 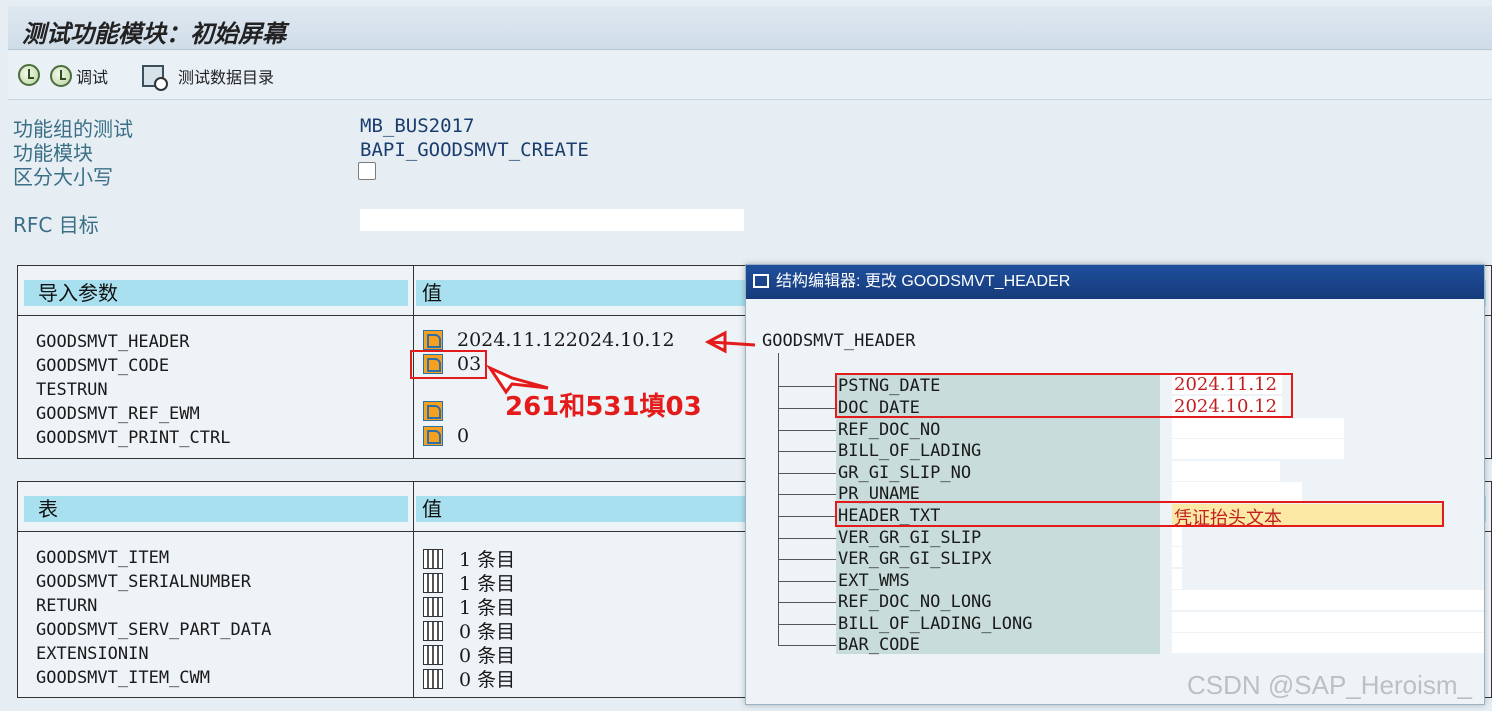 What do you see at coordinates (1258, 449) in the screenshot?
I see `field-input-bill-of-lading` at bounding box center [1258, 449].